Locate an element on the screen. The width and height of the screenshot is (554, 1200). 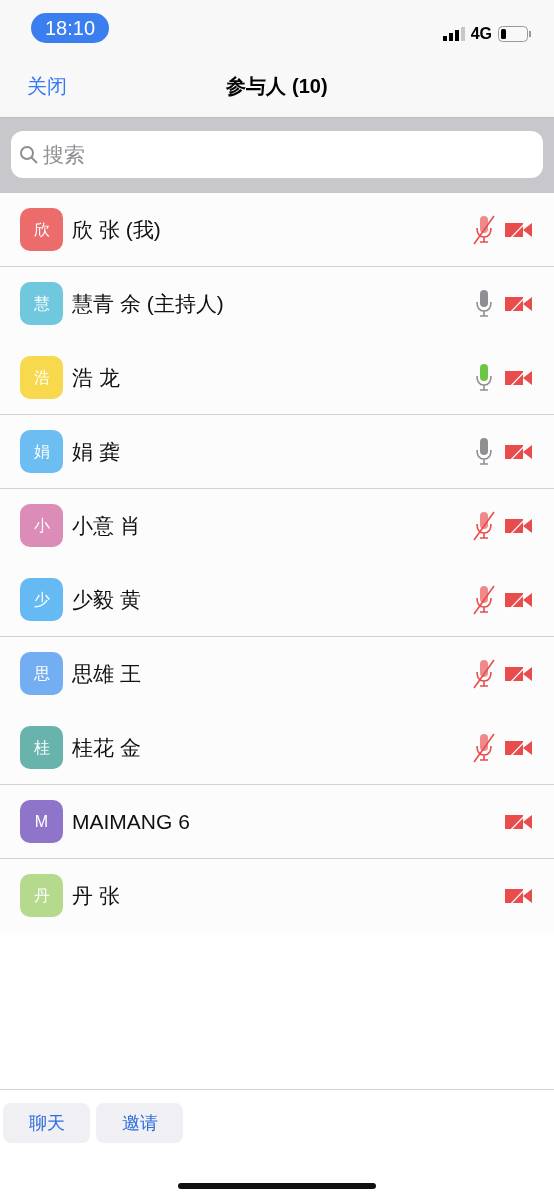
participant-row: 浩 浩 龙 is located at coordinates (277, 378).